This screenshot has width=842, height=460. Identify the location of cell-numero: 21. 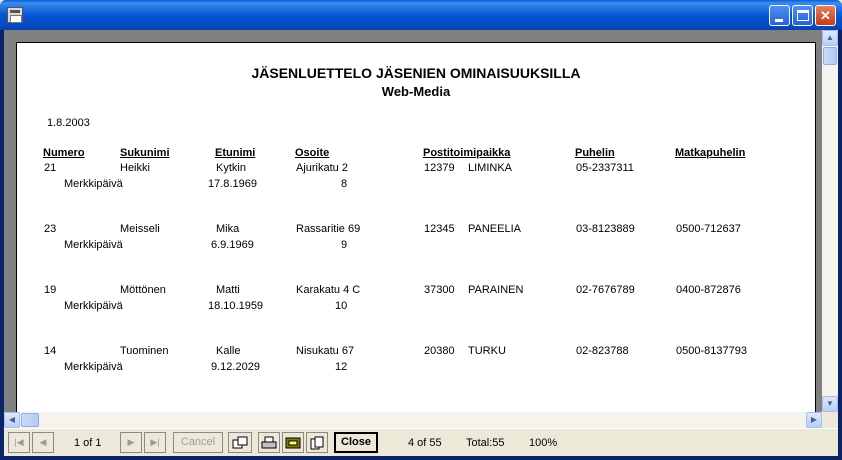
(50, 168).